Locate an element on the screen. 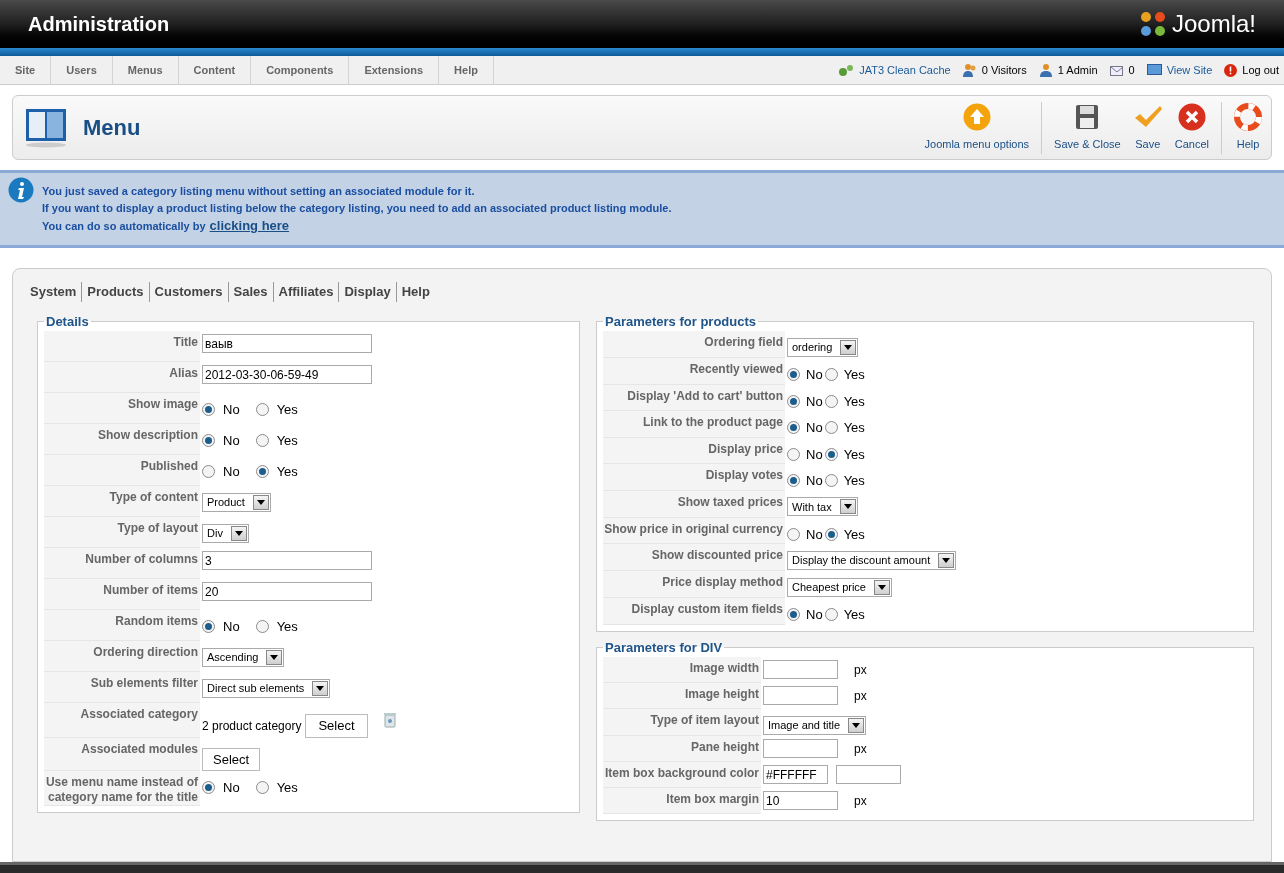  status-link: JAT3 Clean Cache is located at coordinates (905, 70).